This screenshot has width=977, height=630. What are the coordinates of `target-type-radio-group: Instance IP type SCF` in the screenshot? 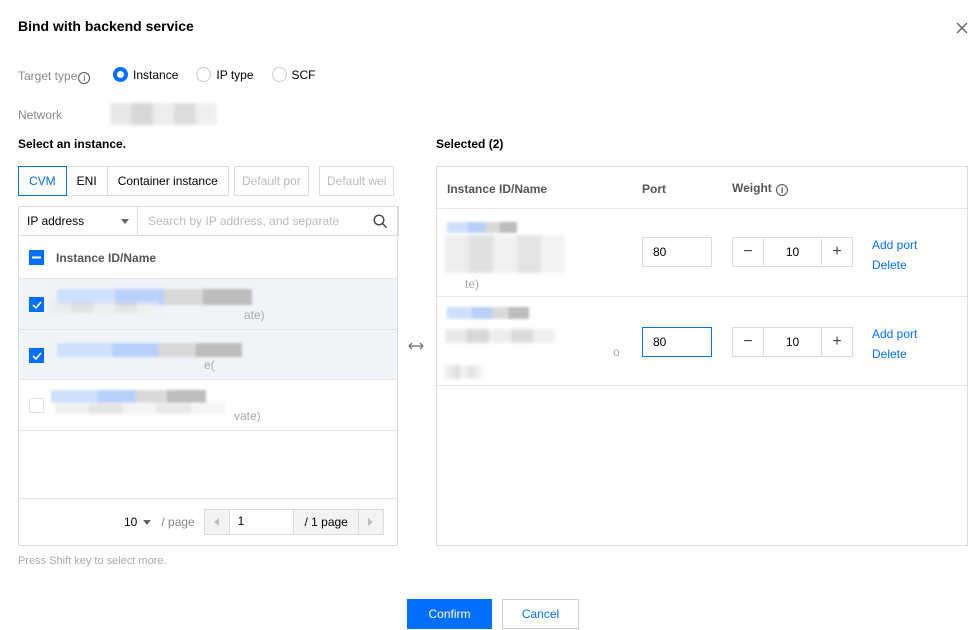 It's located at (214, 74).